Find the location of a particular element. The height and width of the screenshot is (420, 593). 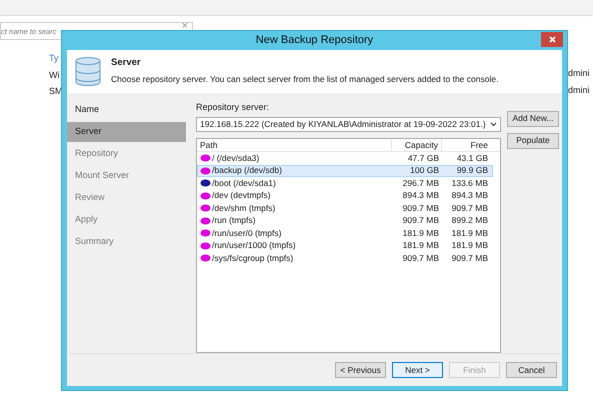

table-cell: 133.6 MB is located at coordinates (470, 183).